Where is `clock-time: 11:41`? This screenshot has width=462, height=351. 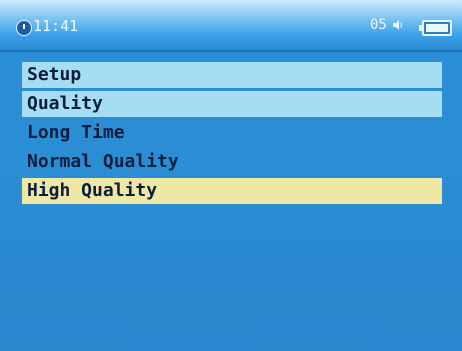
clock-time: 11:41 is located at coordinates (56, 26).